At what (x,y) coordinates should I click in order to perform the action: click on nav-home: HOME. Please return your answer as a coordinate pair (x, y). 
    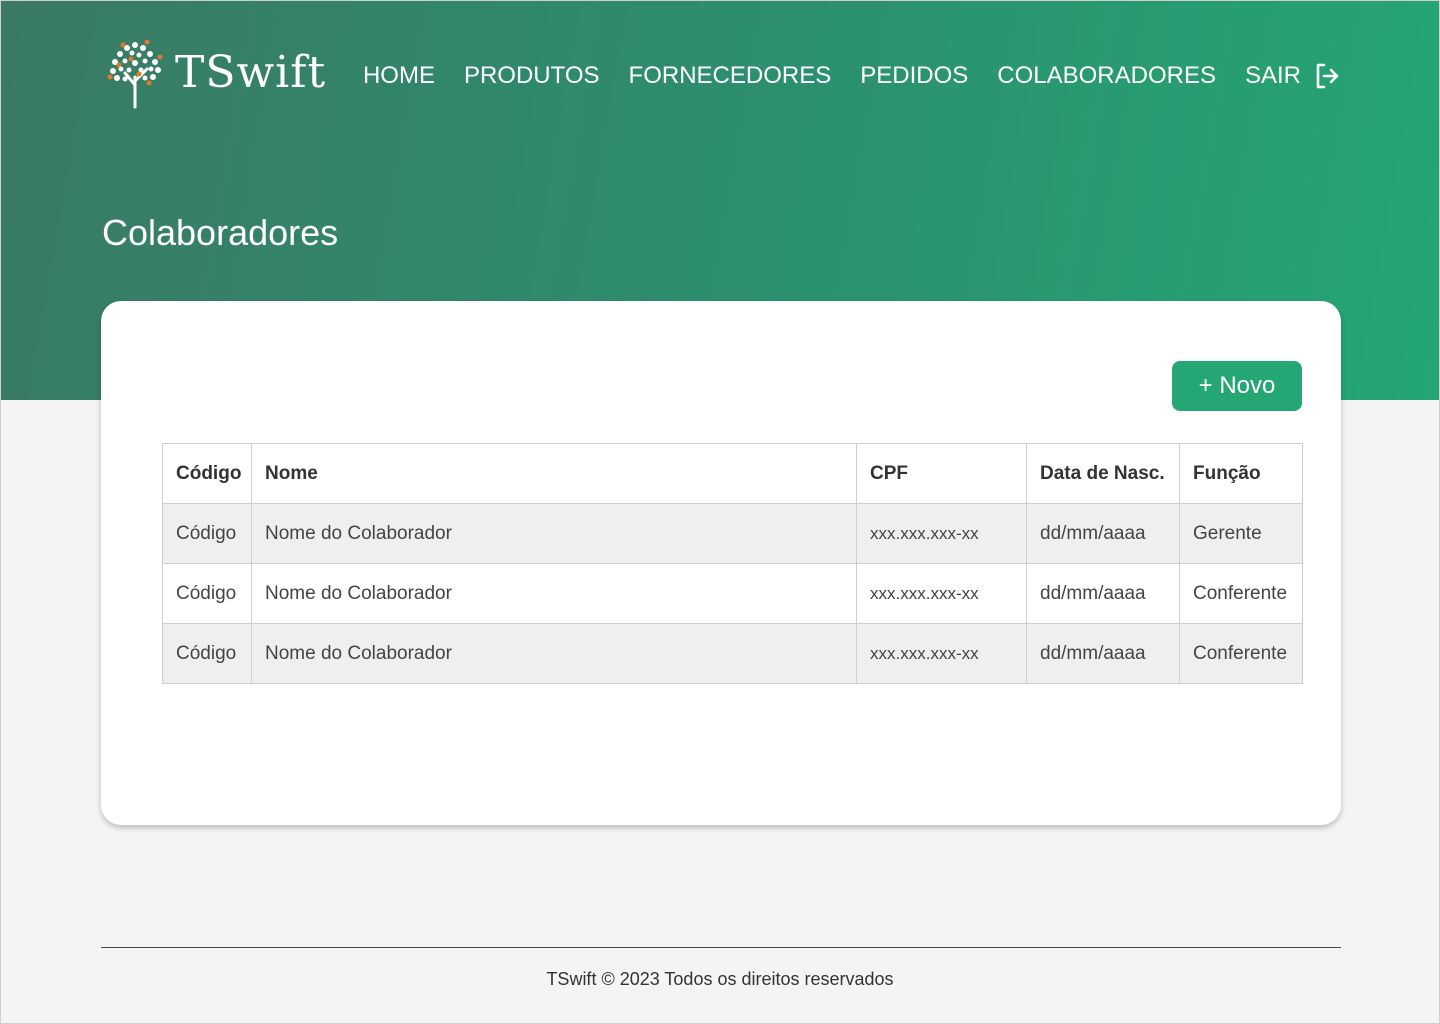
    Looking at the image, I should click on (399, 76).